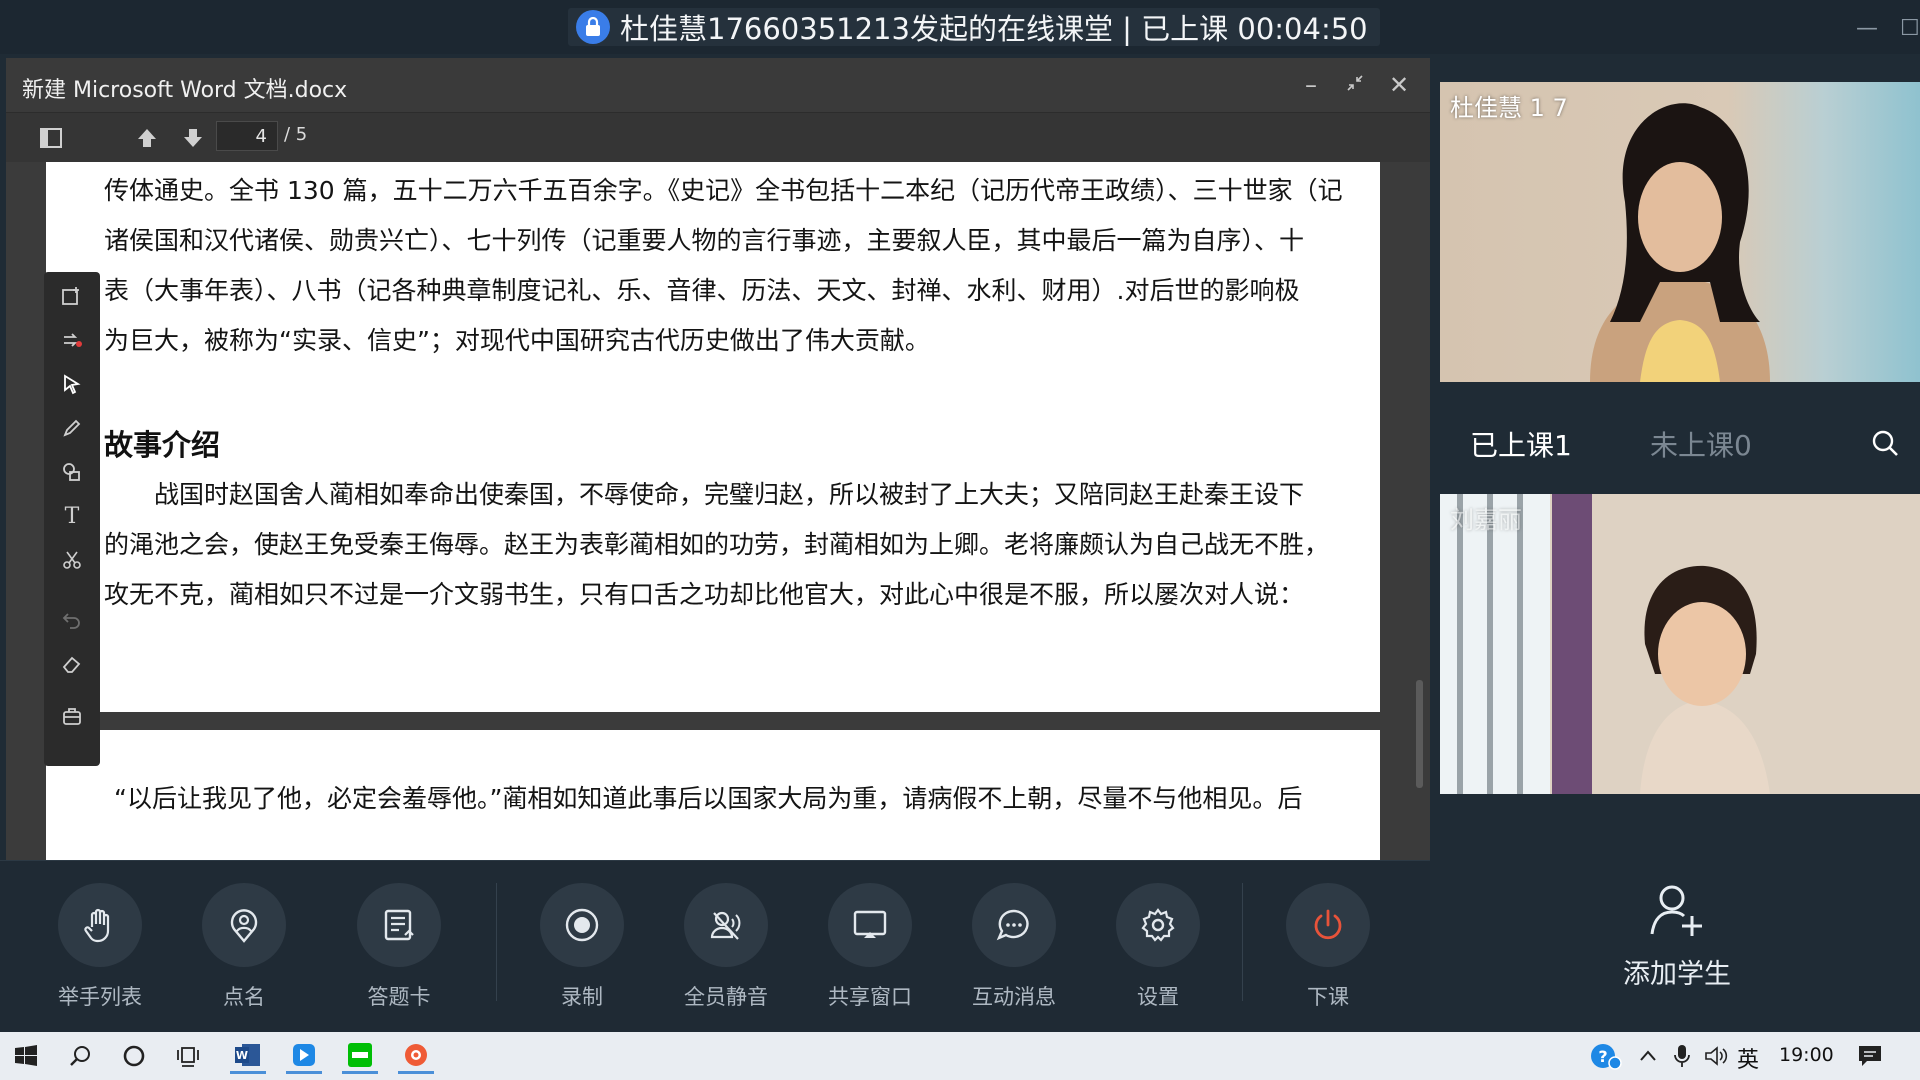  I want to click on volume-icon, so click(1716, 1056).